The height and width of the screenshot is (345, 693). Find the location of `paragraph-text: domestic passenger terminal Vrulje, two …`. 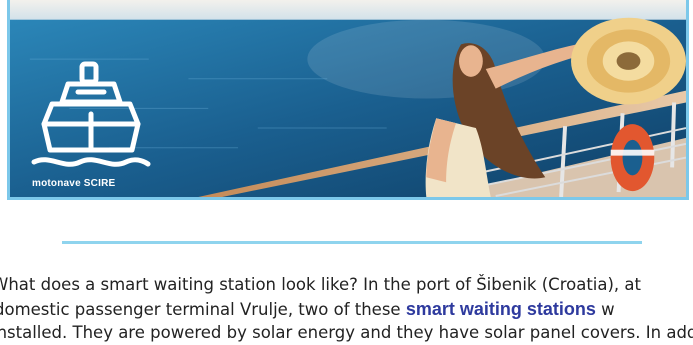

paragraph-text: domestic passenger terminal Vrulje, two … is located at coordinates (200, 309).